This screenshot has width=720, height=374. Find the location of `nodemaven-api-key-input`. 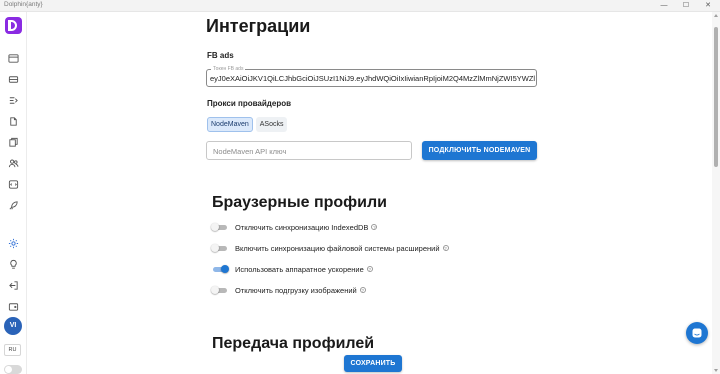

nodemaven-api-key-input is located at coordinates (308, 151).